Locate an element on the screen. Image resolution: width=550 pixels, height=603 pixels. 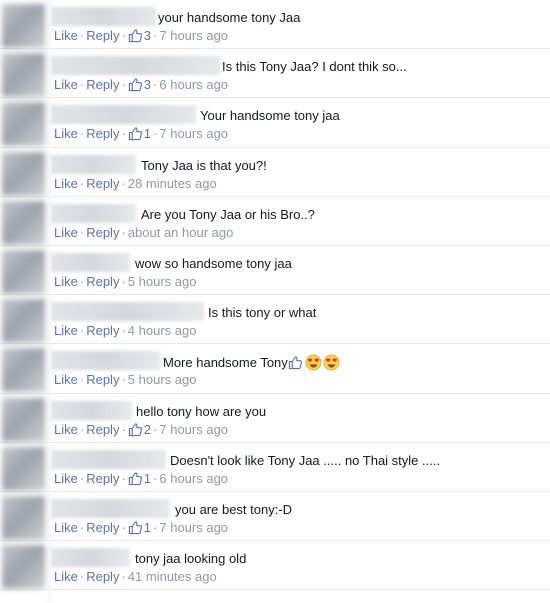
comment-text-content: Your handsome tony jaa is located at coordinates (270, 116).